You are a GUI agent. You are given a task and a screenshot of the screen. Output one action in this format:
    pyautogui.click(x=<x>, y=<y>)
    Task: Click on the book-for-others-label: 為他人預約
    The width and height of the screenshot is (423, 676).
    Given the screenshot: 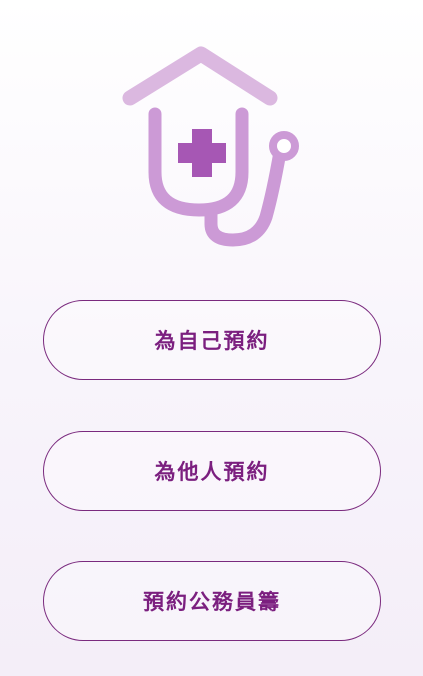 What is the action you would take?
    pyautogui.click(x=212, y=472)
    